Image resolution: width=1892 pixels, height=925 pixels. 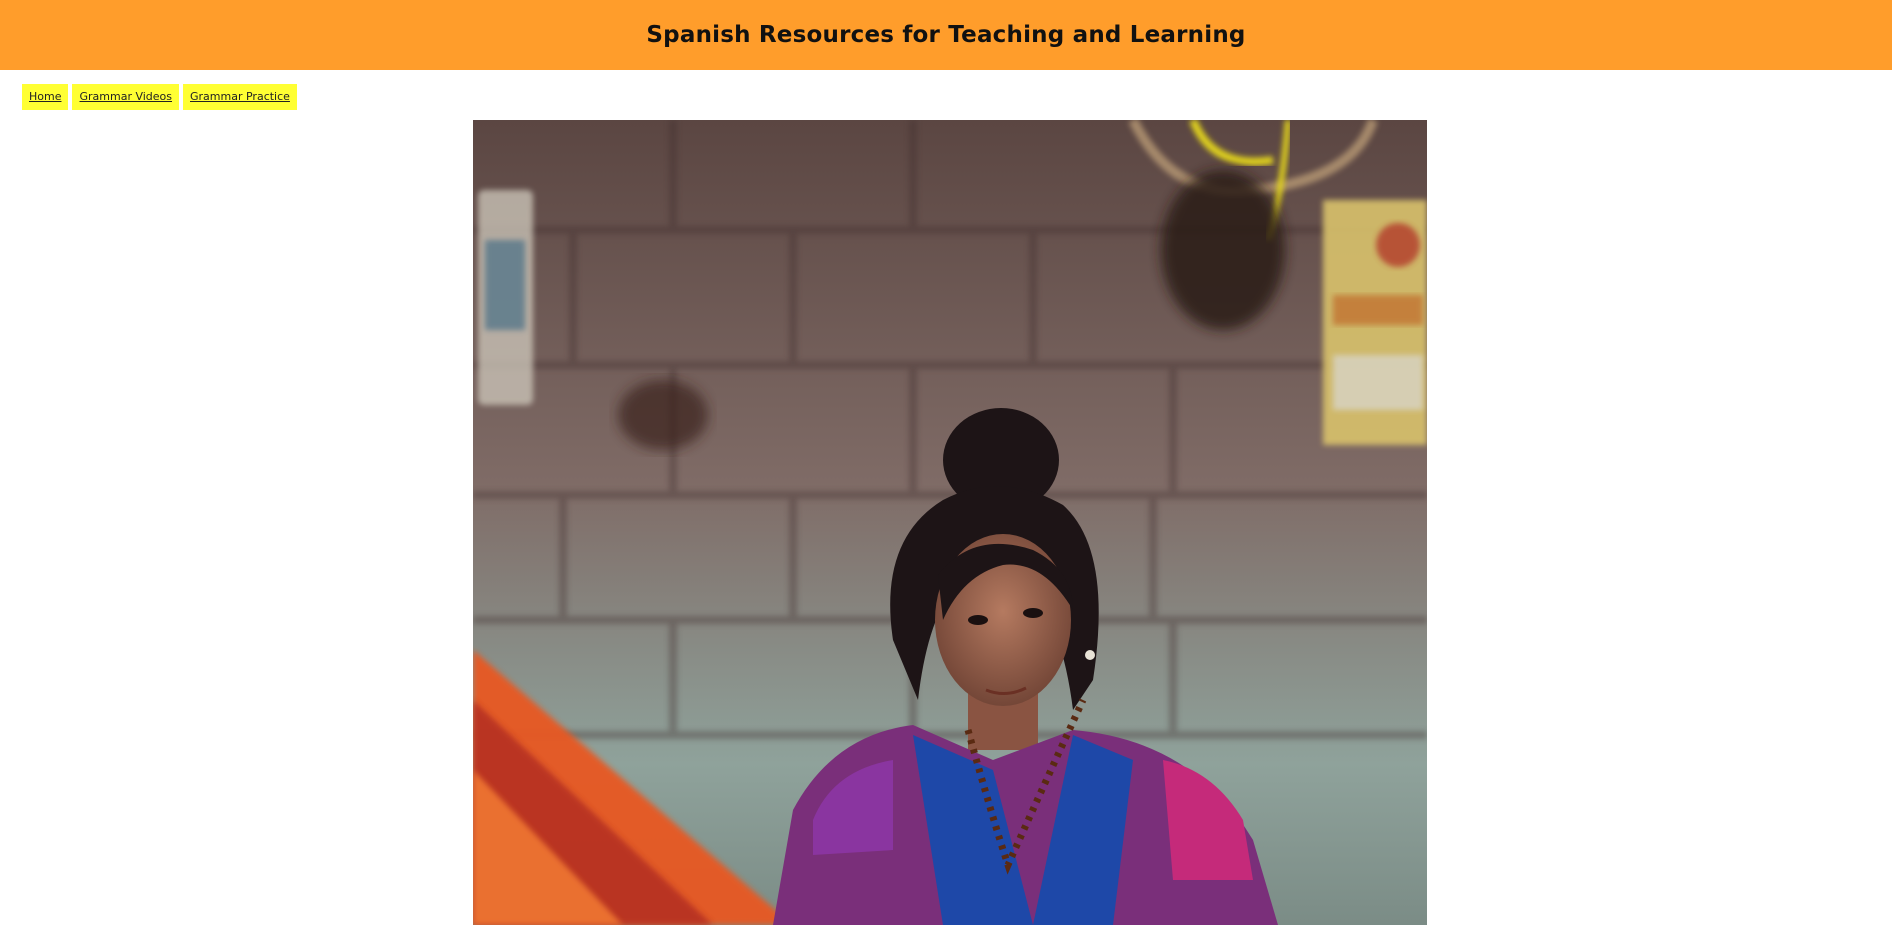 I want to click on main-nav: Home Grammar Videos Grammar Practice, so click(x=159, y=97).